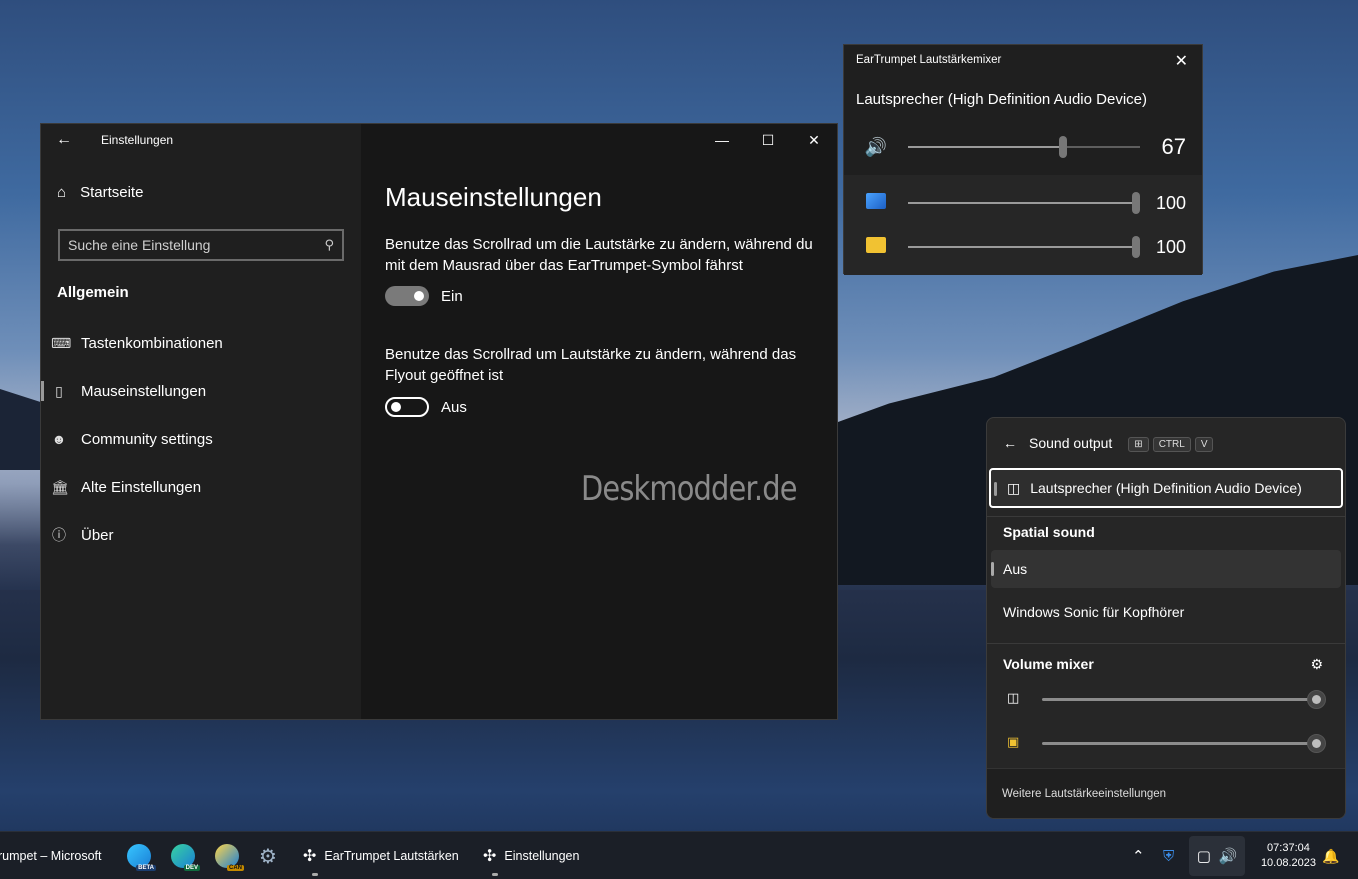 The image size is (1358, 879). What do you see at coordinates (141, 487) in the screenshot?
I see `sidebar-item-label: Alte Einstellungen` at bounding box center [141, 487].